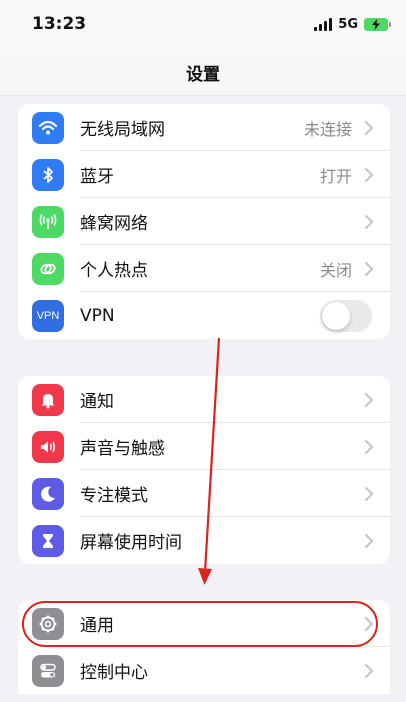 The height and width of the screenshot is (702, 406). What do you see at coordinates (114, 673) in the screenshot?
I see `control-center-label: 控制中心` at bounding box center [114, 673].